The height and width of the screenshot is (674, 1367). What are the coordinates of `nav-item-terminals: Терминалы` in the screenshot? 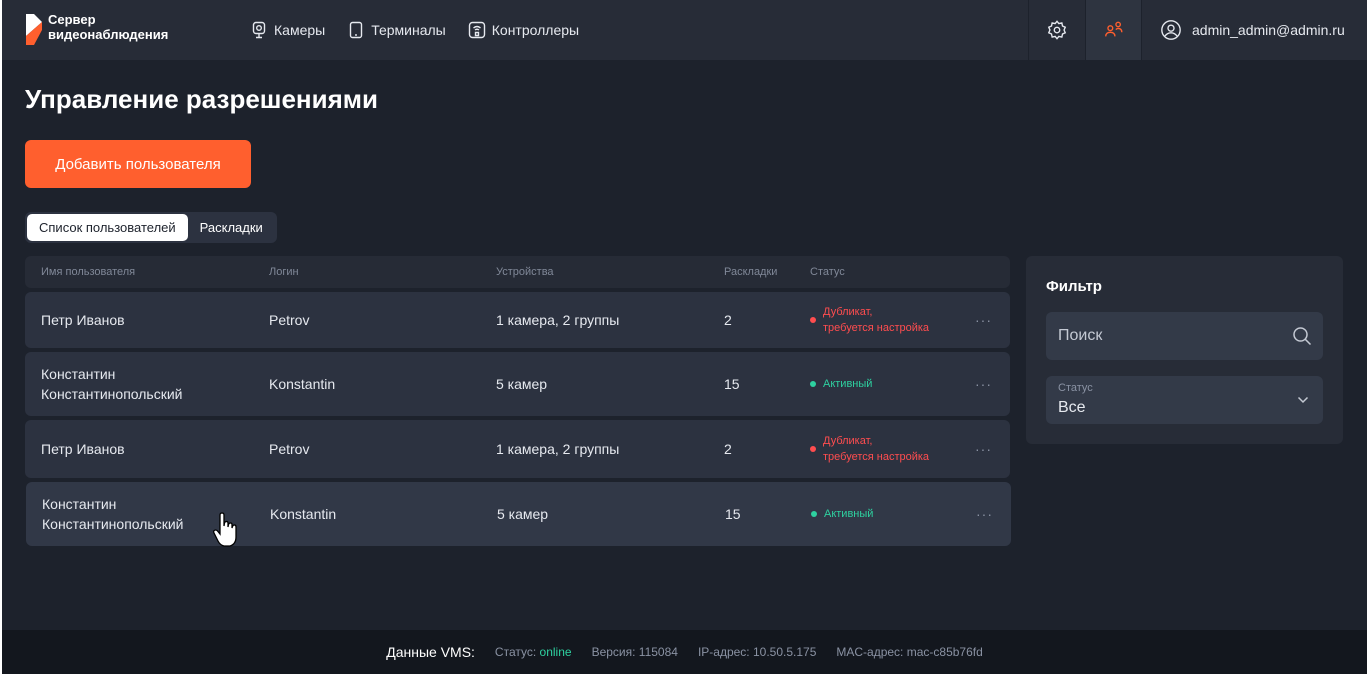 It's located at (396, 30).